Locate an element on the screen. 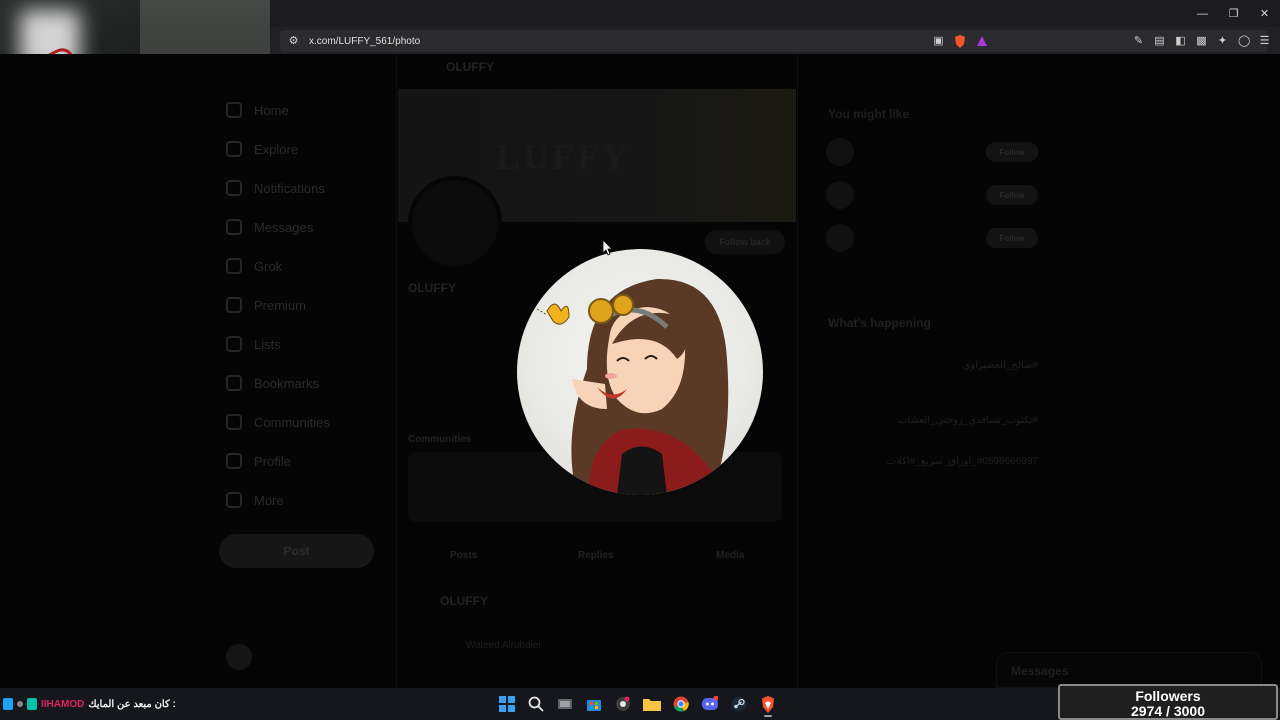 This screenshot has height=720, width=1280. home-icon is located at coordinates (234, 110).